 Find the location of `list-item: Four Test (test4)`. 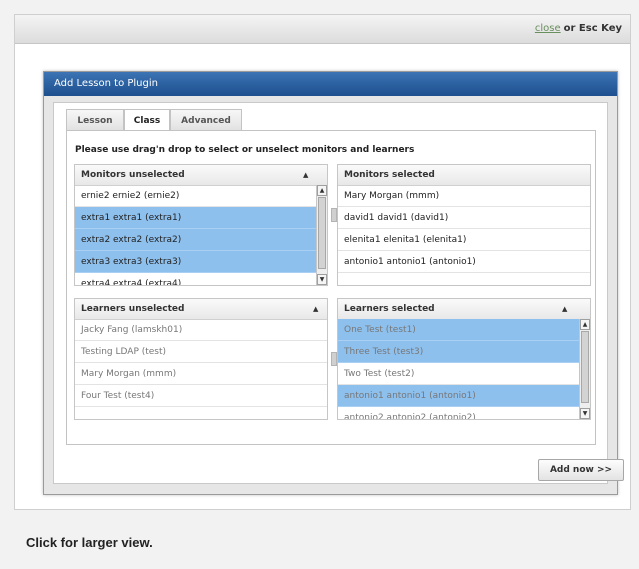

list-item: Four Test (test4) is located at coordinates (201, 396).